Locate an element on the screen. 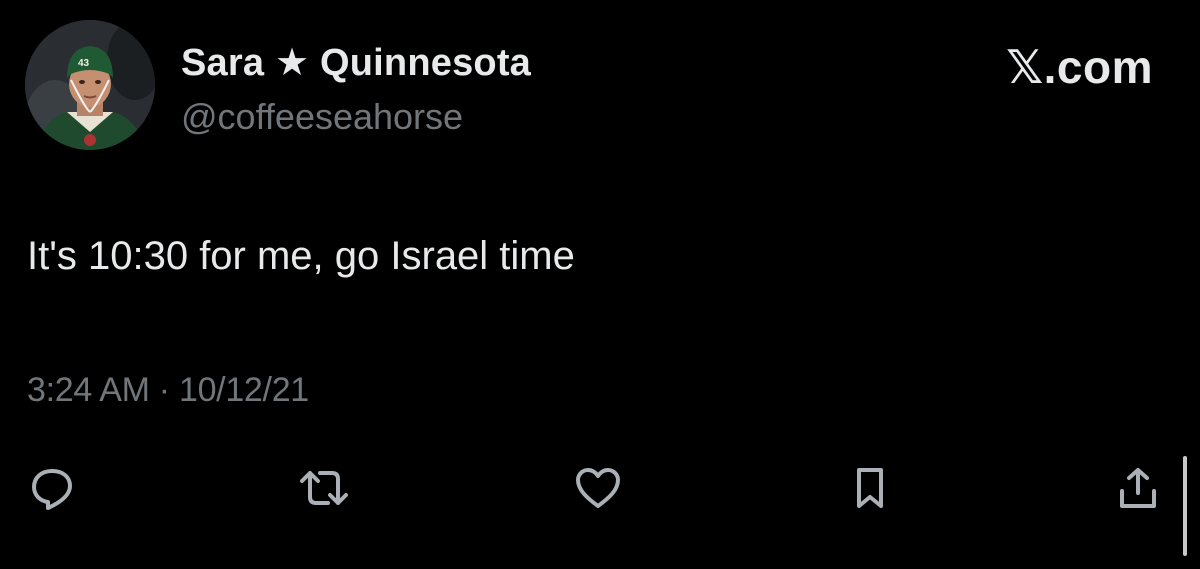 The image size is (1200, 569). user-handle: @coffeeseahorse is located at coordinates (322, 117).